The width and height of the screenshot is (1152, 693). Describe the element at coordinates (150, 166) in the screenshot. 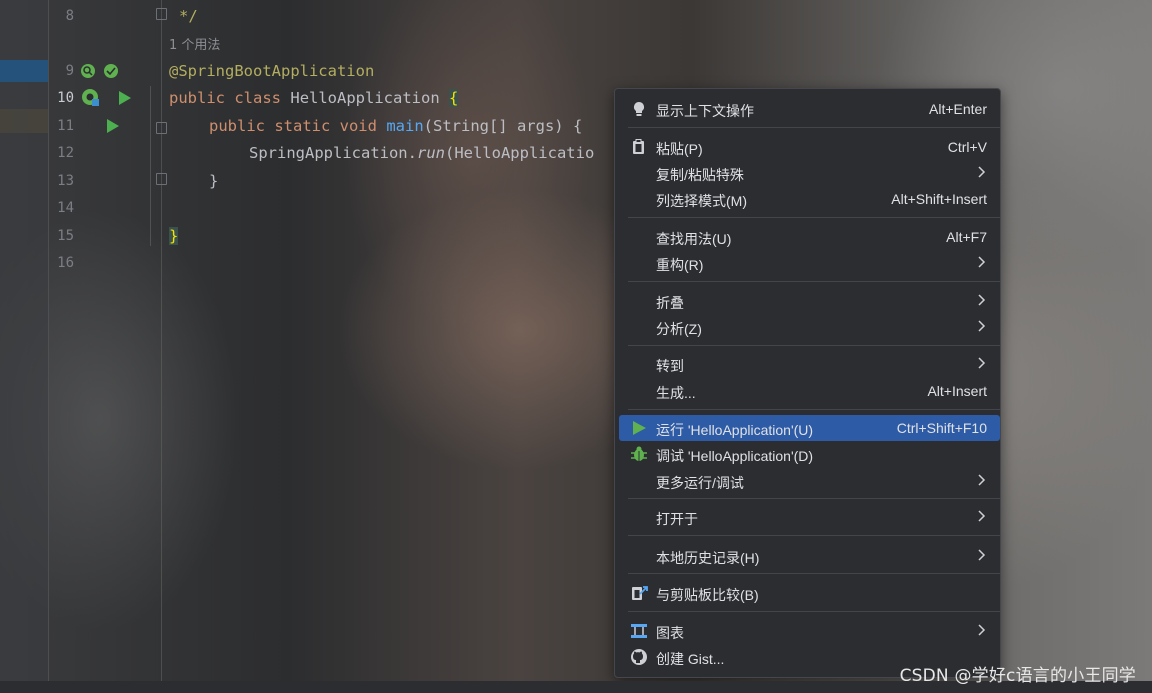

I see `indent-guide` at that location.